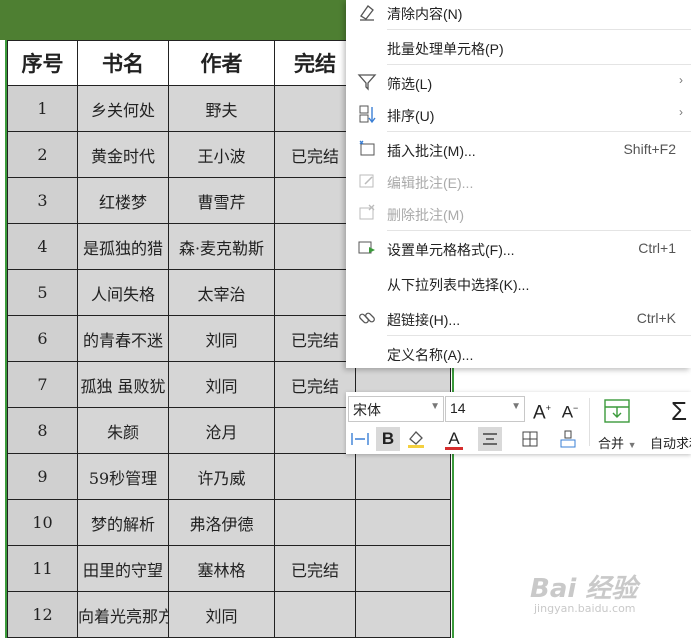 This screenshot has height=638, width=691. What do you see at coordinates (123, 292) in the screenshot?
I see `cell-book: 人间失格` at bounding box center [123, 292].